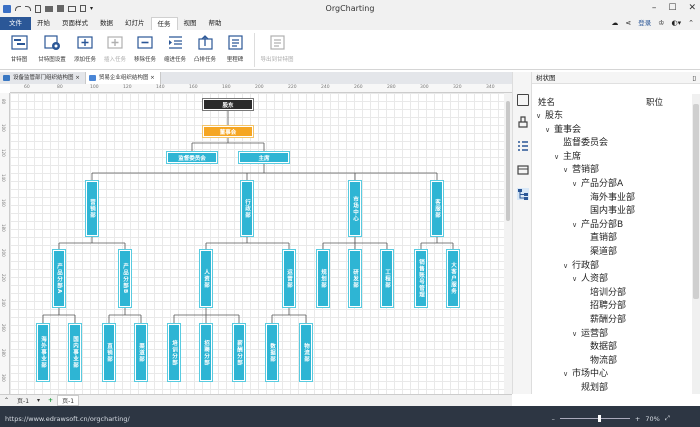 The width and height of the screenshot is (700, 427). Describe the element at coordinates (68, 400) in the screenshot. I see `page-tab: 页-1` at that location.